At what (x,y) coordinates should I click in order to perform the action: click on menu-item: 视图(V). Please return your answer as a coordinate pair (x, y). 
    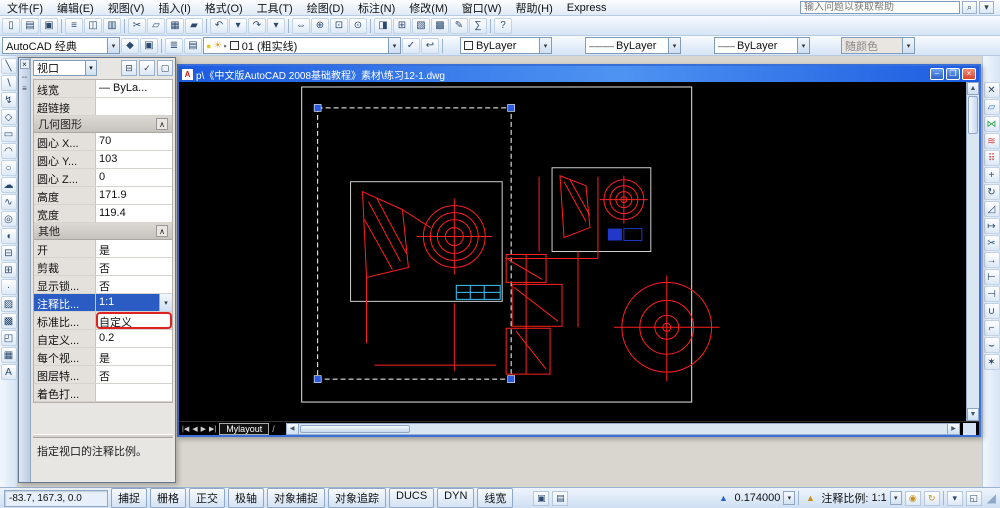
    Looking at the image, I should click on (126, 7).